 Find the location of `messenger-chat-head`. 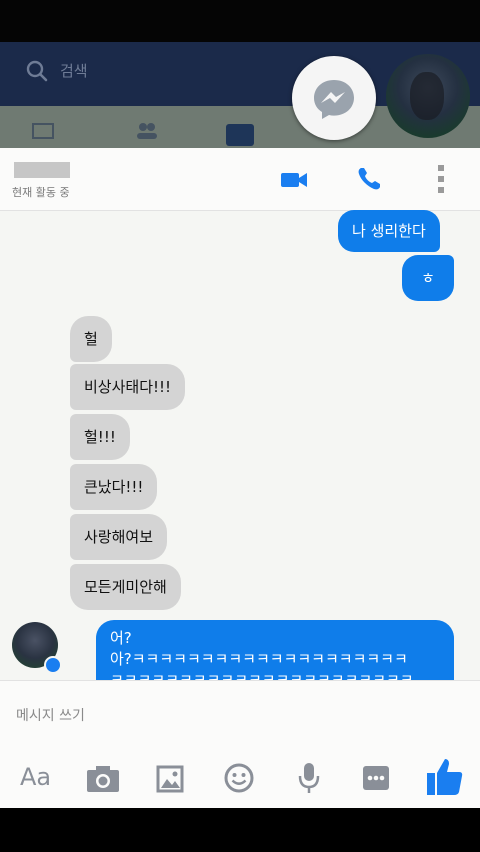

messenger-chat-head is located at coordinates (334, 98).